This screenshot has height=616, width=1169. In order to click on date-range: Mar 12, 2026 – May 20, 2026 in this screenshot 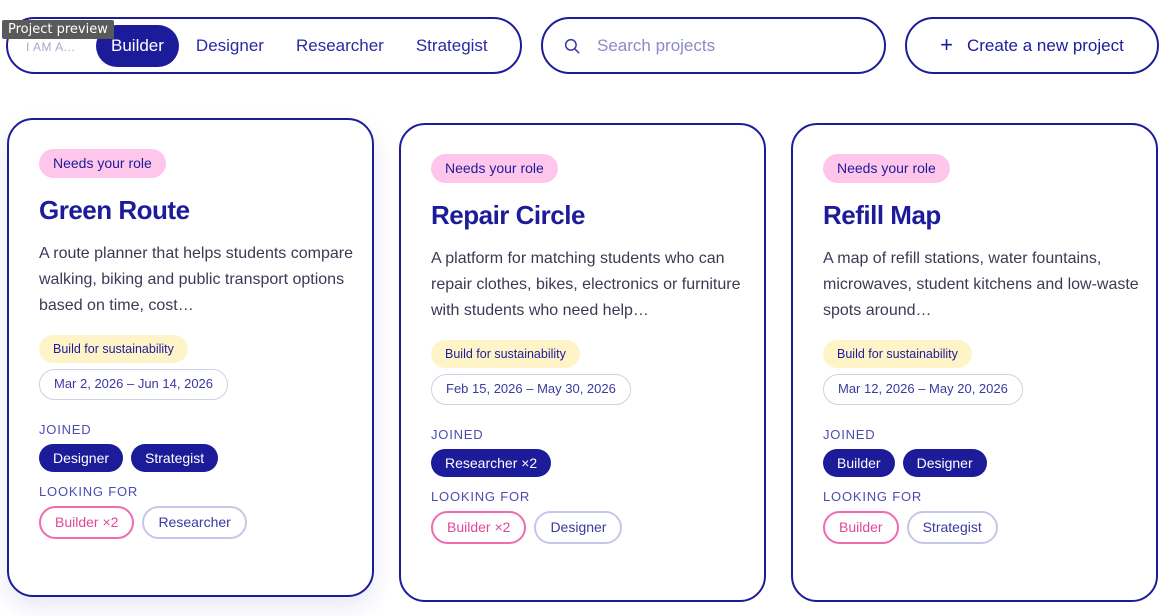, I will do `click(923, 389)`.